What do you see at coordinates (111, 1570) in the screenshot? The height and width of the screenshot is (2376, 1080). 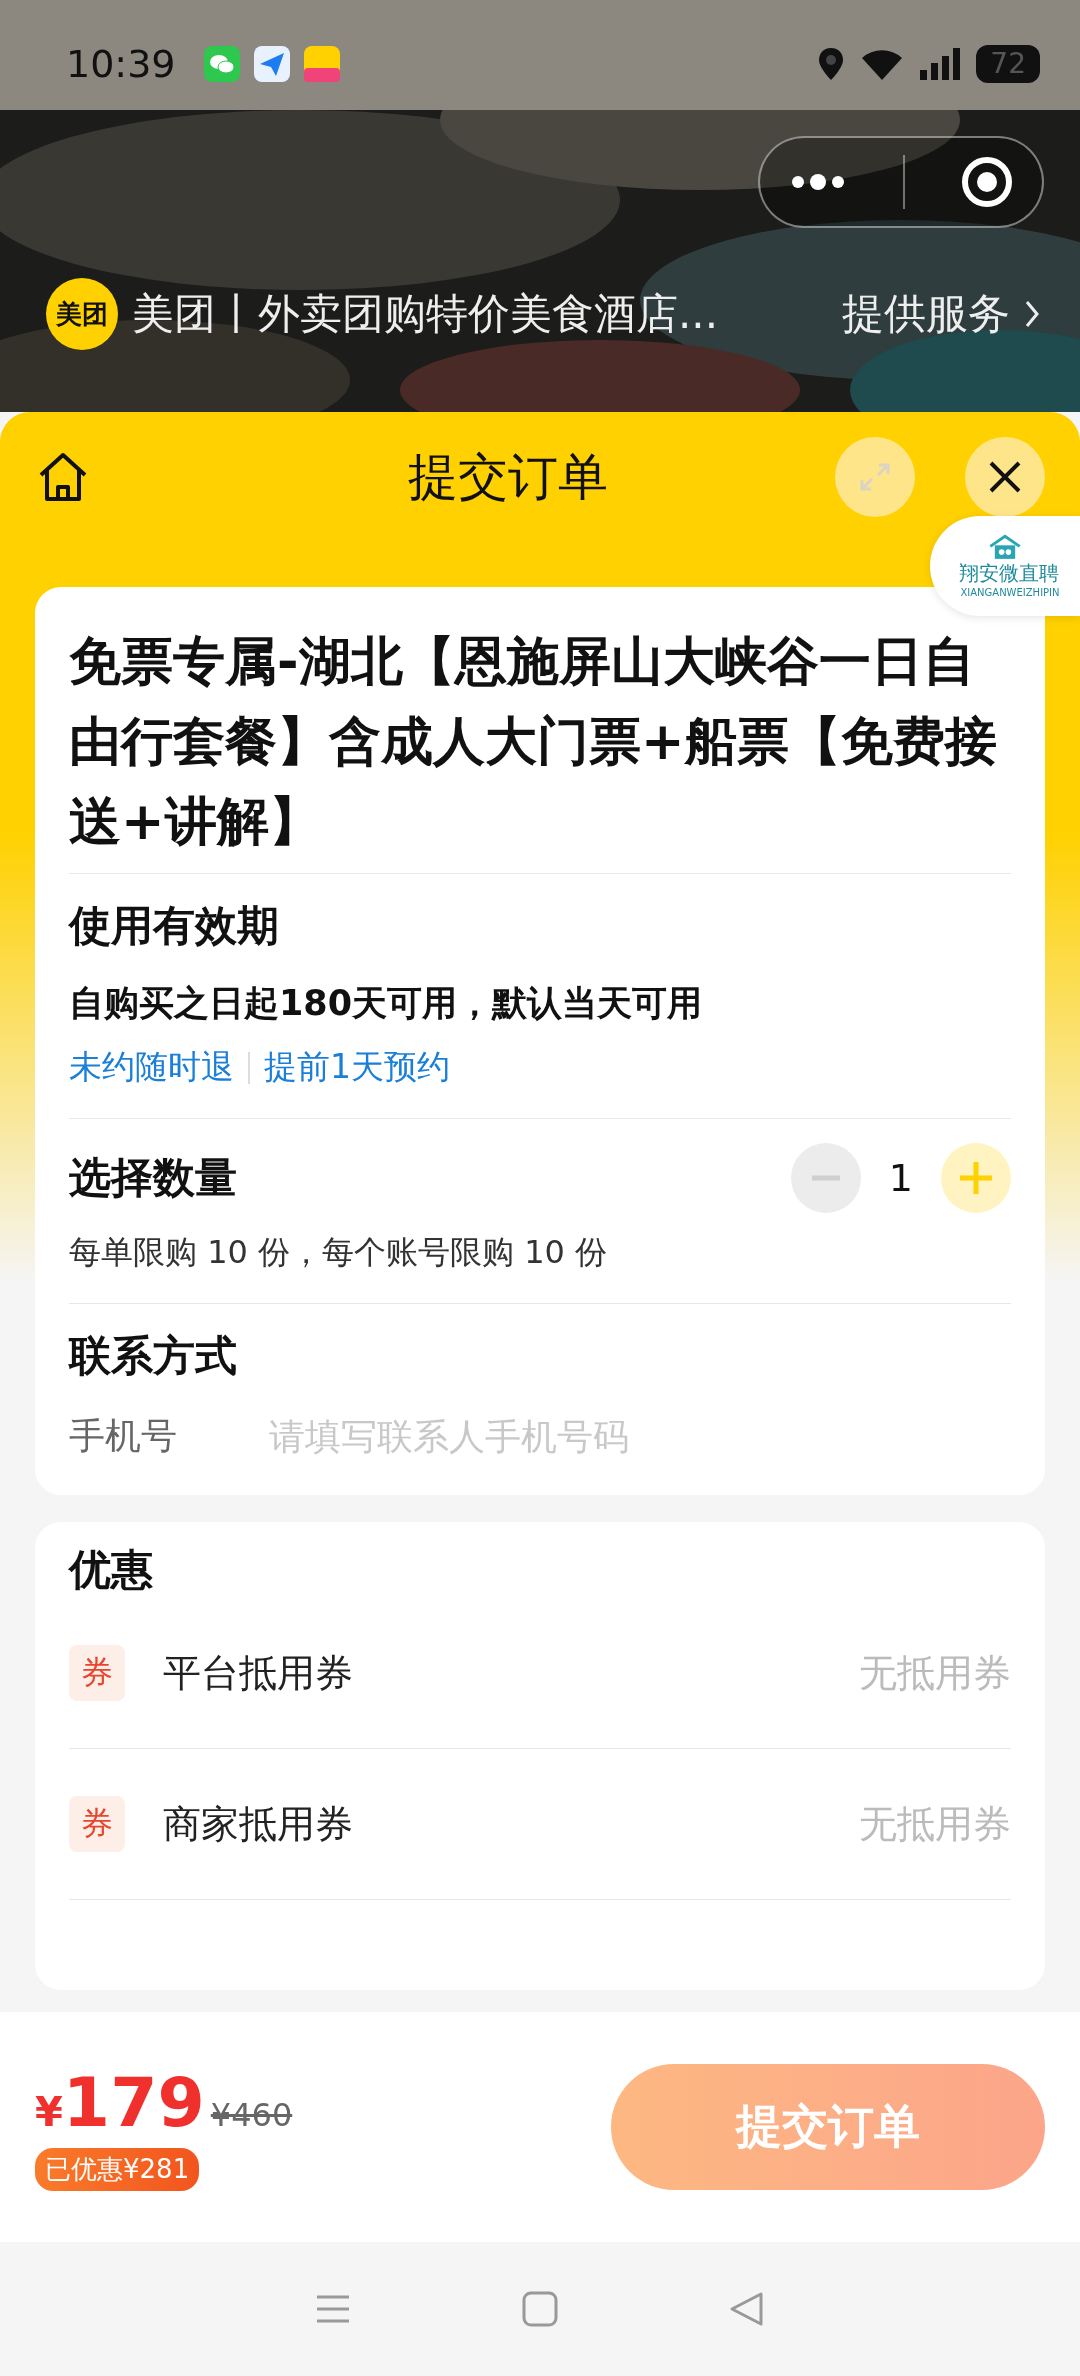 I see `section-heading: 优惠` at bounding box center [111, 1570].